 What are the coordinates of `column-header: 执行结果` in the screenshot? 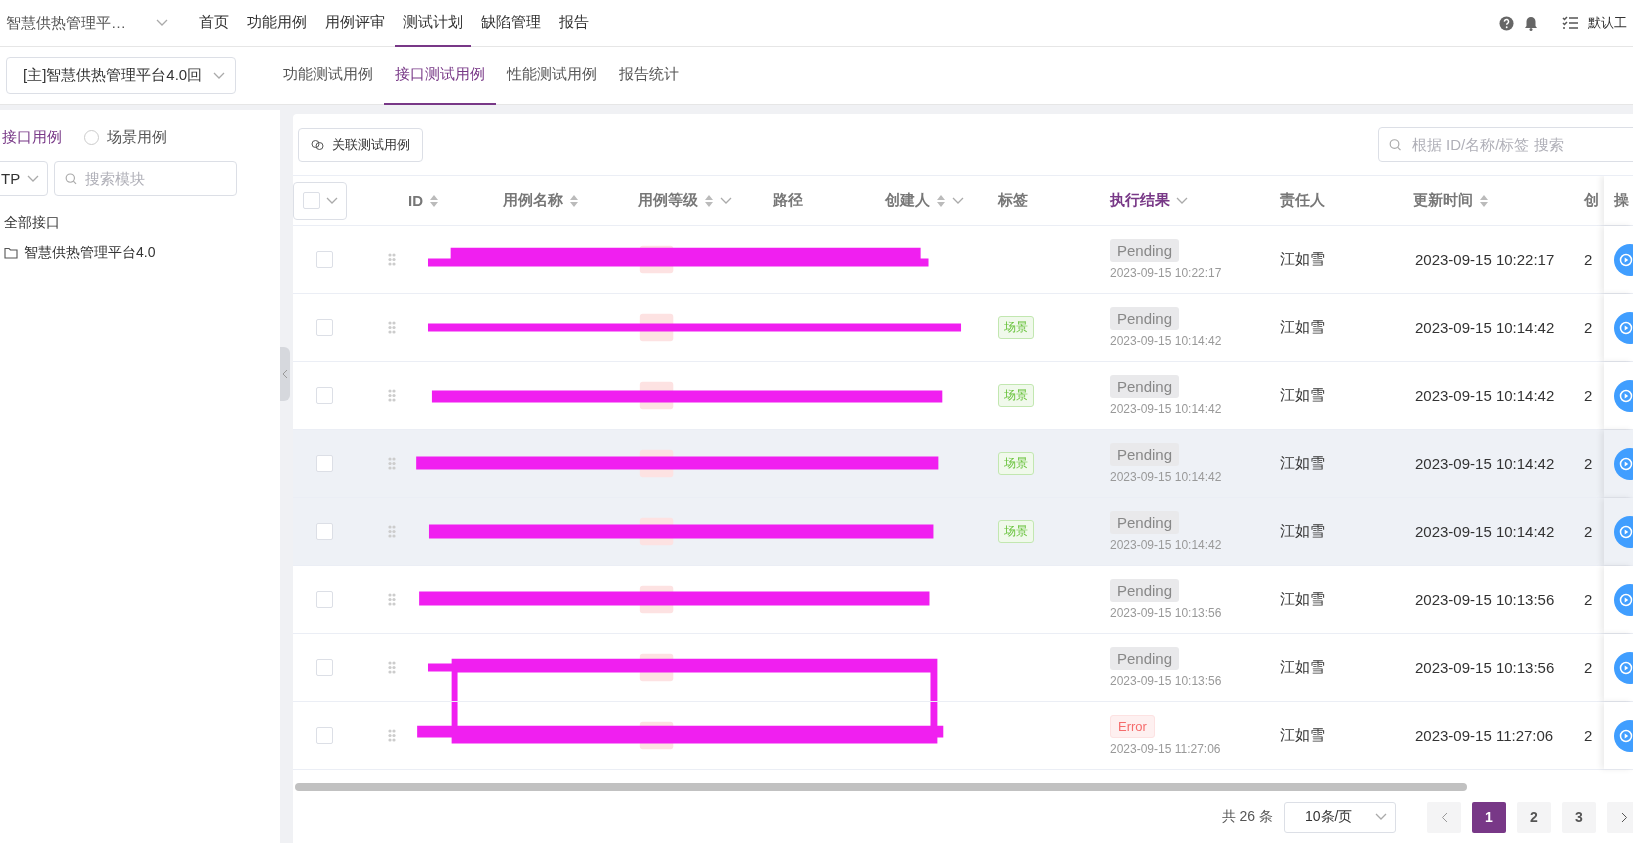 It's located at (1140, 200).